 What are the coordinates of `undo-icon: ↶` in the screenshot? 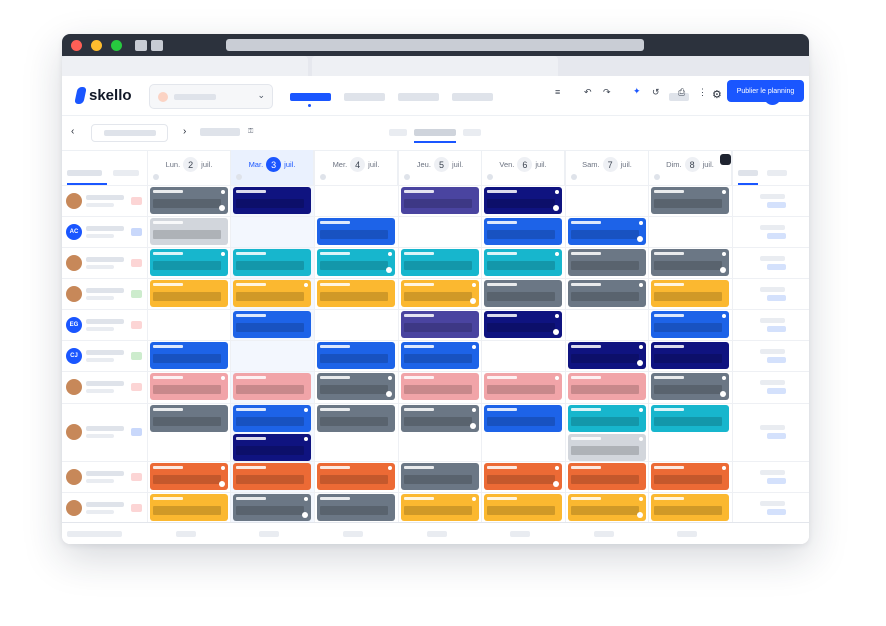 It's located at (588, 92).